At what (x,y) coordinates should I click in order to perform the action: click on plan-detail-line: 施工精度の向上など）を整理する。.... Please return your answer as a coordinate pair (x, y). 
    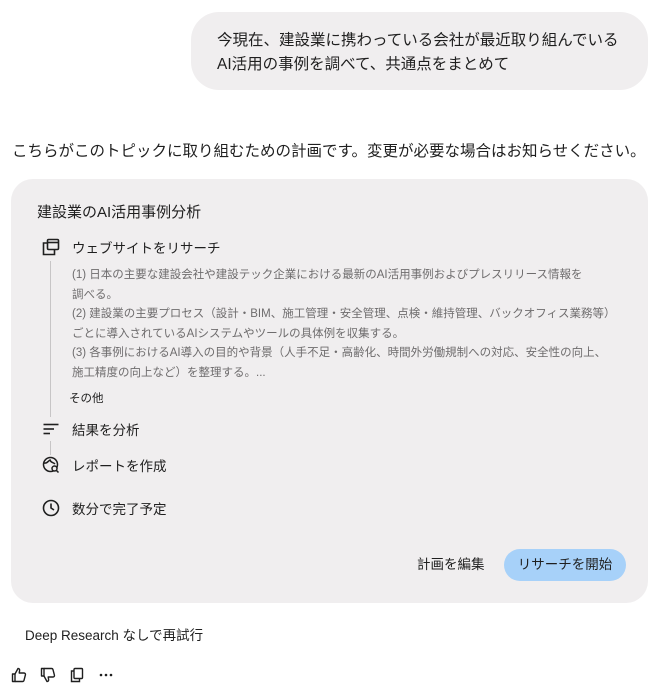
    Looking at the image, I should click on (169, 372).